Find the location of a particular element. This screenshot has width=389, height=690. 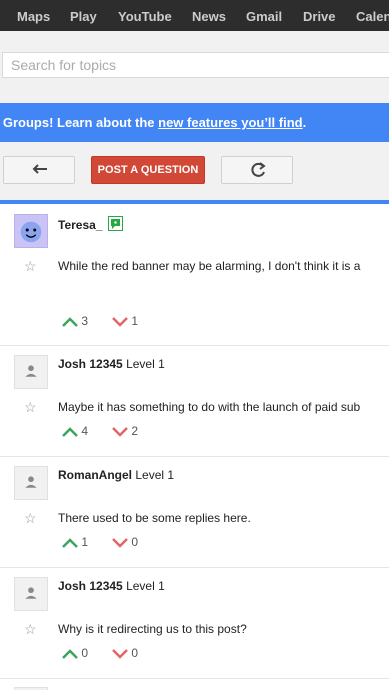

downvote-count: 1 is located at coordinates (135, 321).